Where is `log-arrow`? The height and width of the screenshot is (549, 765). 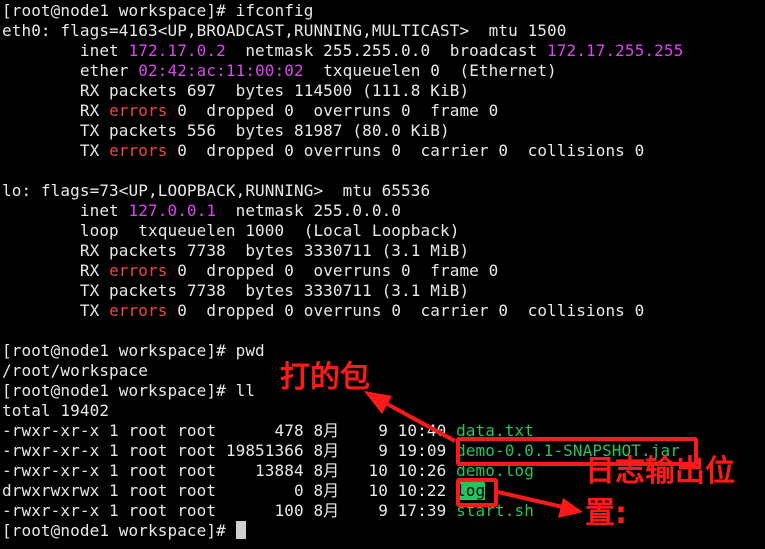 log-arrow is located at coordinates (540, 504).